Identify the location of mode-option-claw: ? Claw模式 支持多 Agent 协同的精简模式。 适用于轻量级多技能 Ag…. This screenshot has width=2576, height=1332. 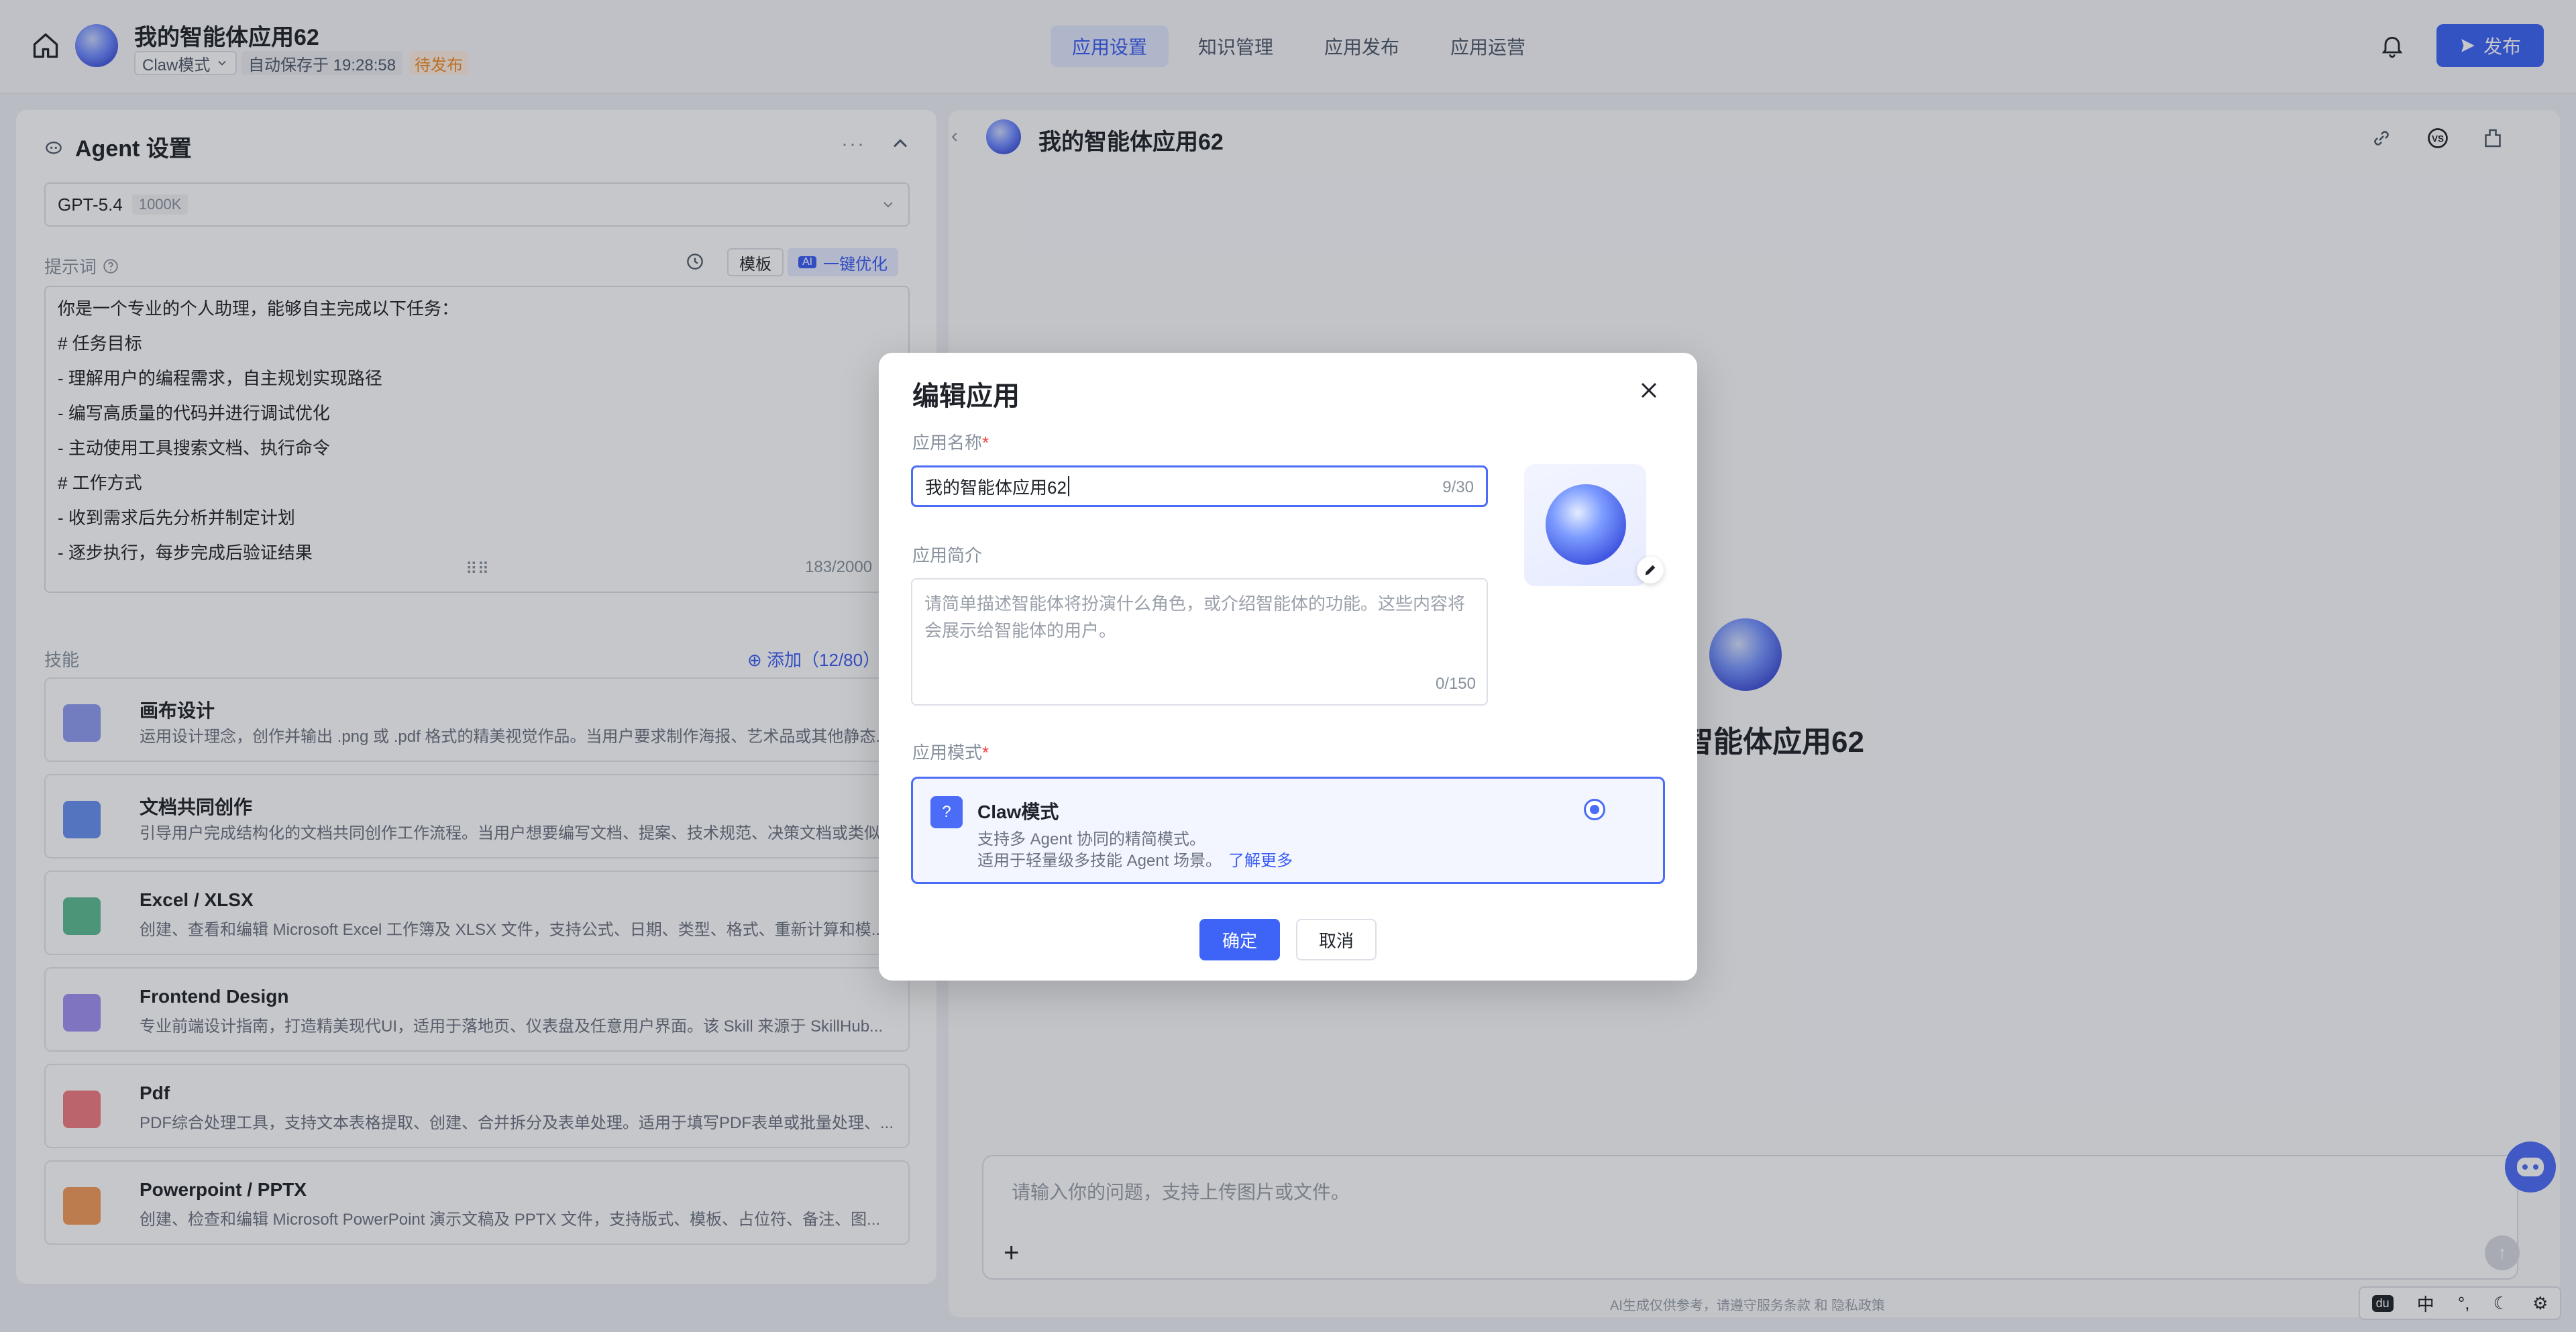
(1288, 830).